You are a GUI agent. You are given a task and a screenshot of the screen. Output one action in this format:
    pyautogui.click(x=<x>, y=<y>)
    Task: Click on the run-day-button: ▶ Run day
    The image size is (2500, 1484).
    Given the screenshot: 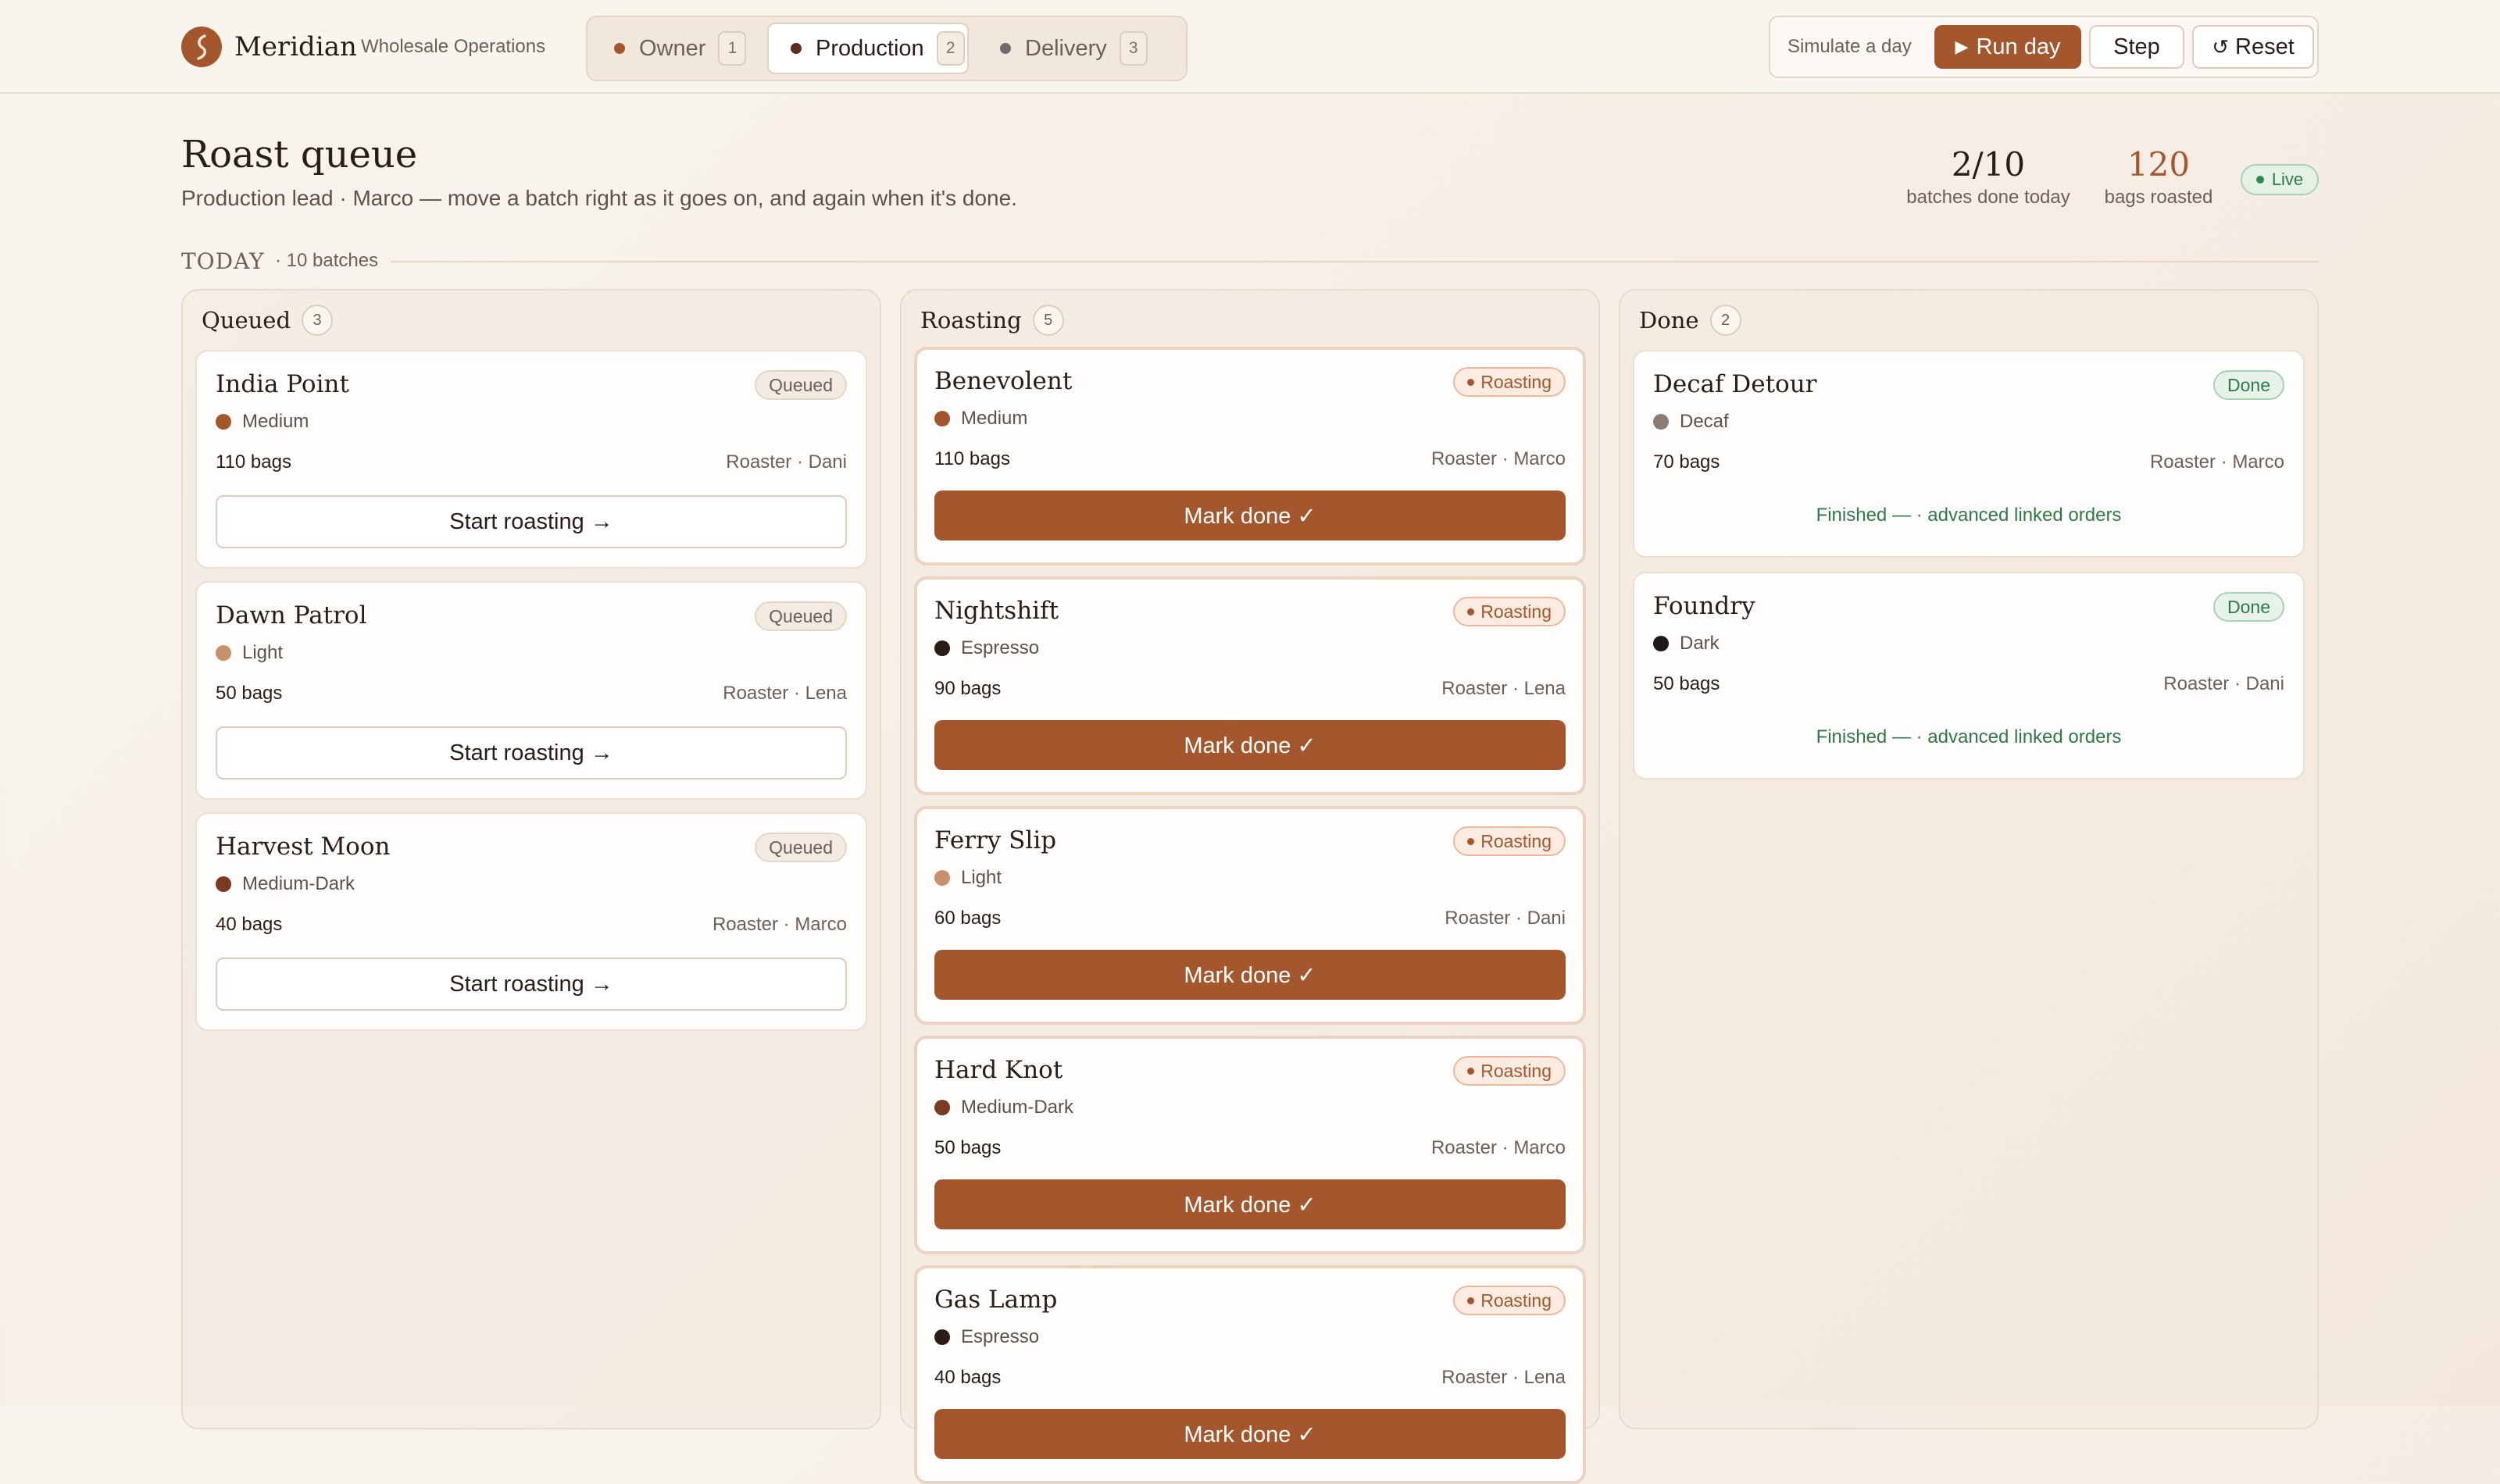 What is the action you would take?
    pyautogui.click(x=2007, y=47)
    